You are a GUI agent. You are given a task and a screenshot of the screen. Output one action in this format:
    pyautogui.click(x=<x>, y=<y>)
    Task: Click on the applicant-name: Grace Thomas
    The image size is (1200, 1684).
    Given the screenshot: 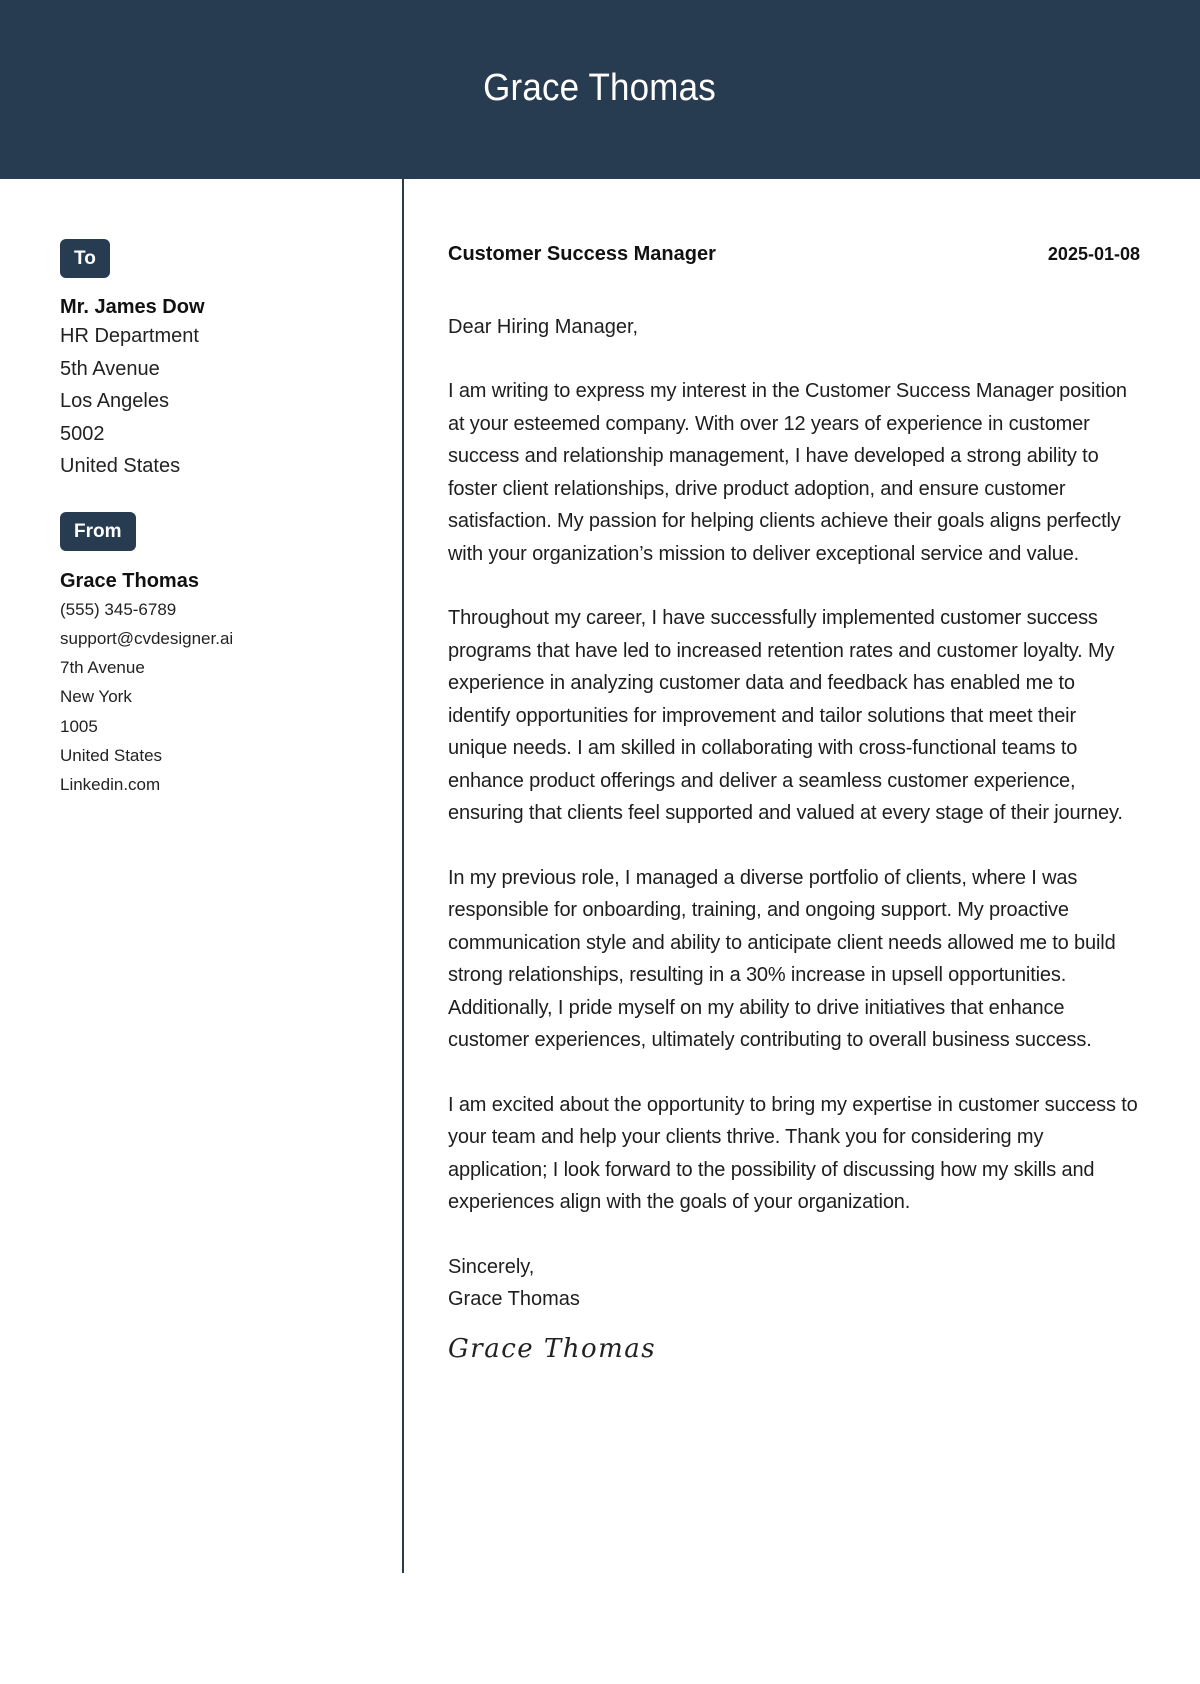 What is the action you would take?
    pyautogui.click(x=600, y=88)
    